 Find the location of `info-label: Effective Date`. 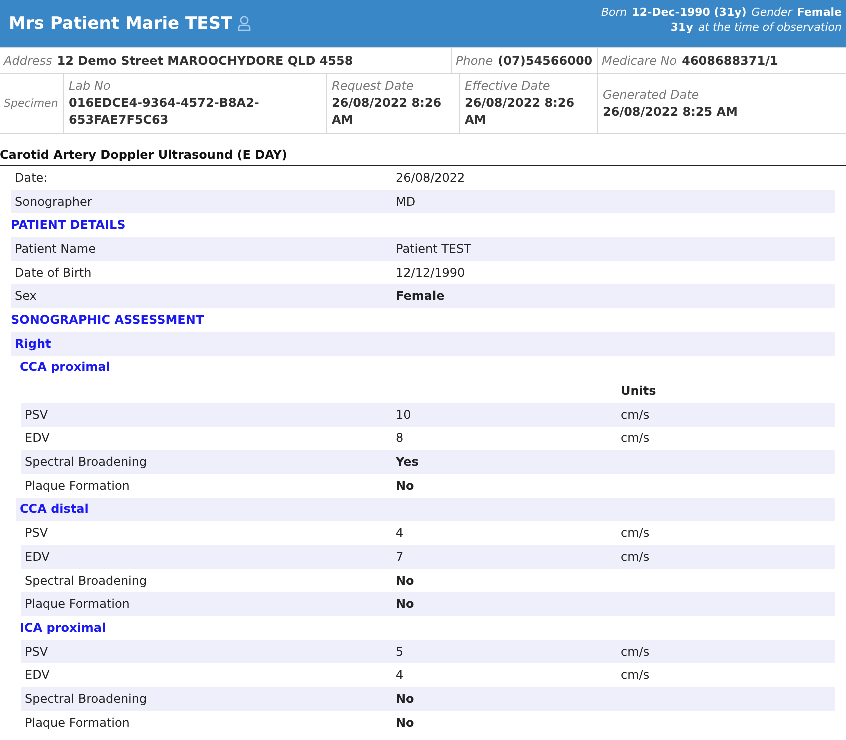

info-label: Effective Date is located at coordinates (507, 86).